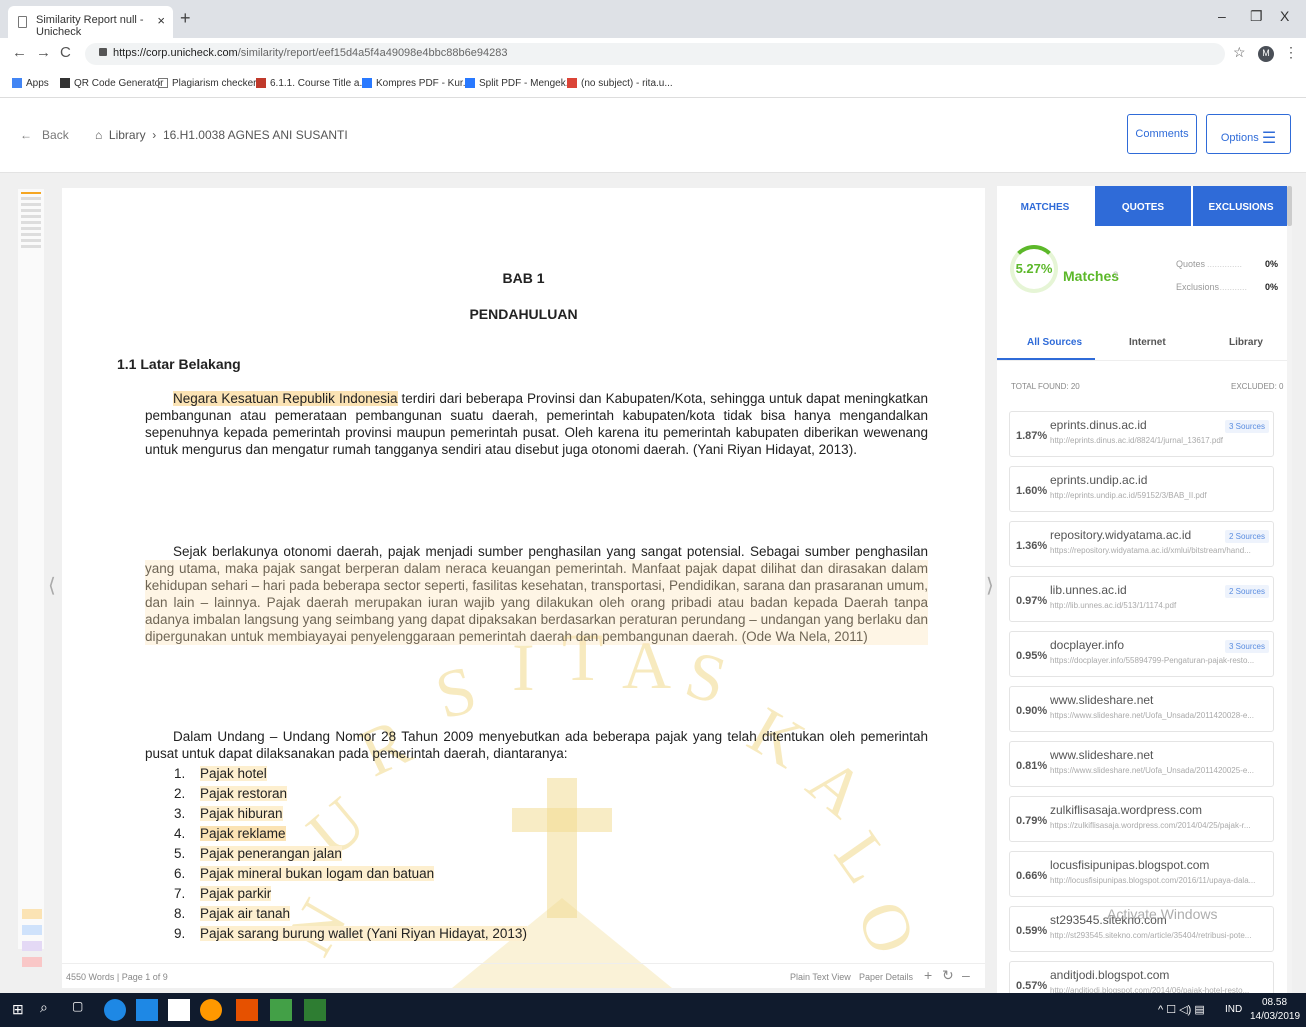  Describe the element at coordinates (523, 314) in the screenshot. I see `chapter-title: PENDAHULUAN` at that location.